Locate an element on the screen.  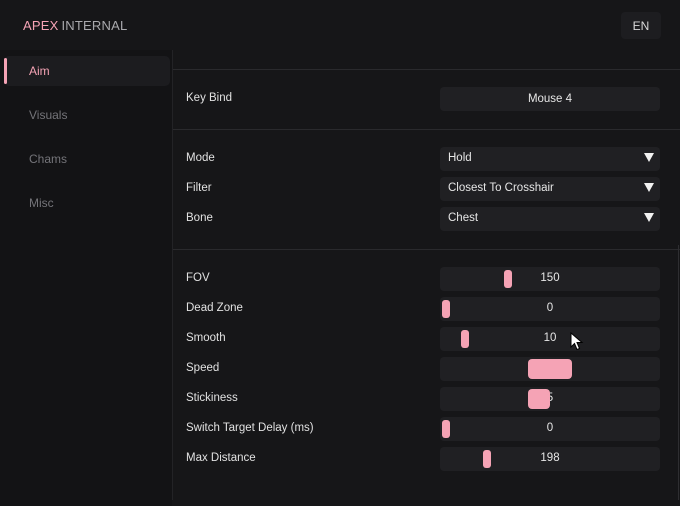
fov-value: 150 is located at coordinates (550, 278).